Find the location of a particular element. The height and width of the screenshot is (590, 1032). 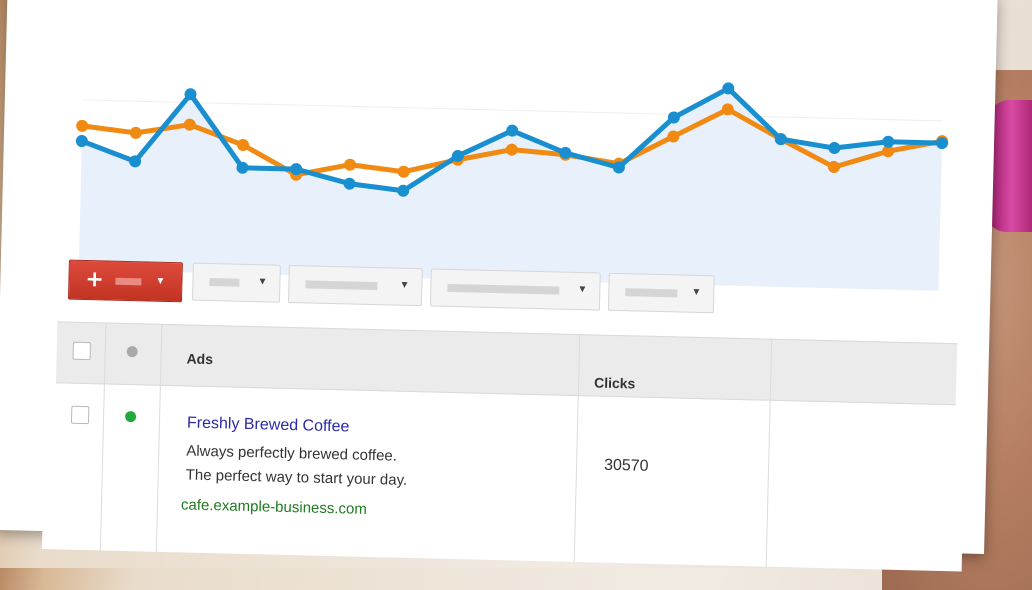

ad-description-line-1: Always perfectly brewed coffee. is located at coordinates (292, 453).